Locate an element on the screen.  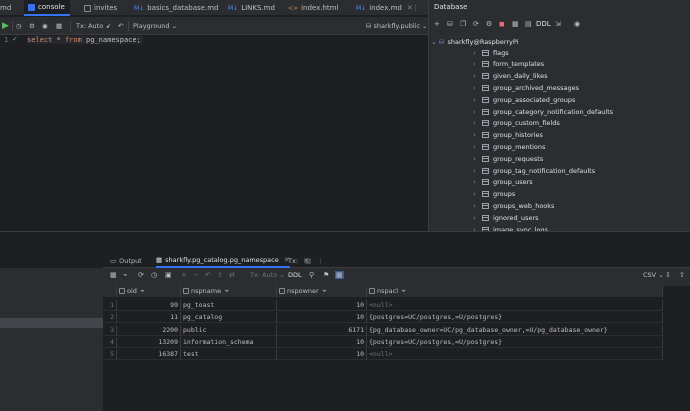
refresh-icon: ⟳ is located at coordinates (141, 275).